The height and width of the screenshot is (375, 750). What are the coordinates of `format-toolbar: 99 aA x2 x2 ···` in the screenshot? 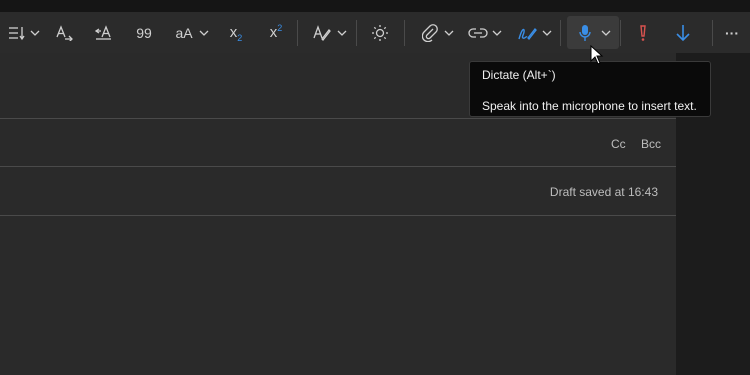 It's located at (375, 32).